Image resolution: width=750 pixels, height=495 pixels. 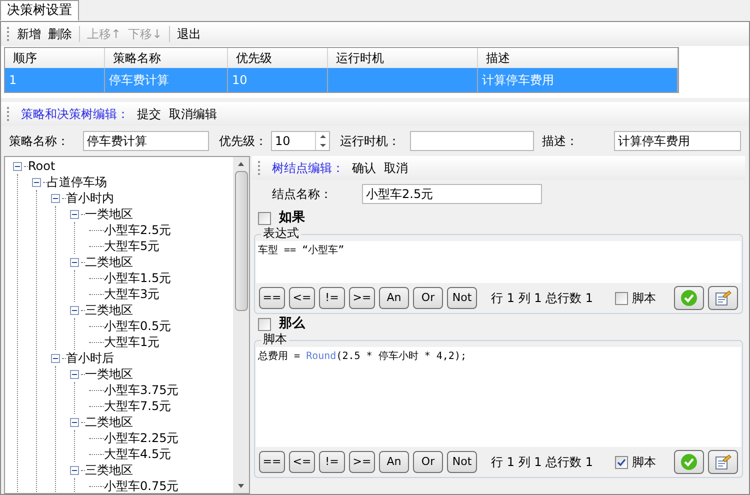 What do you see at coordinates (189, 34) in the screenshot?
I see `toolbar-button: 退出` at bounding box center [189, 34].